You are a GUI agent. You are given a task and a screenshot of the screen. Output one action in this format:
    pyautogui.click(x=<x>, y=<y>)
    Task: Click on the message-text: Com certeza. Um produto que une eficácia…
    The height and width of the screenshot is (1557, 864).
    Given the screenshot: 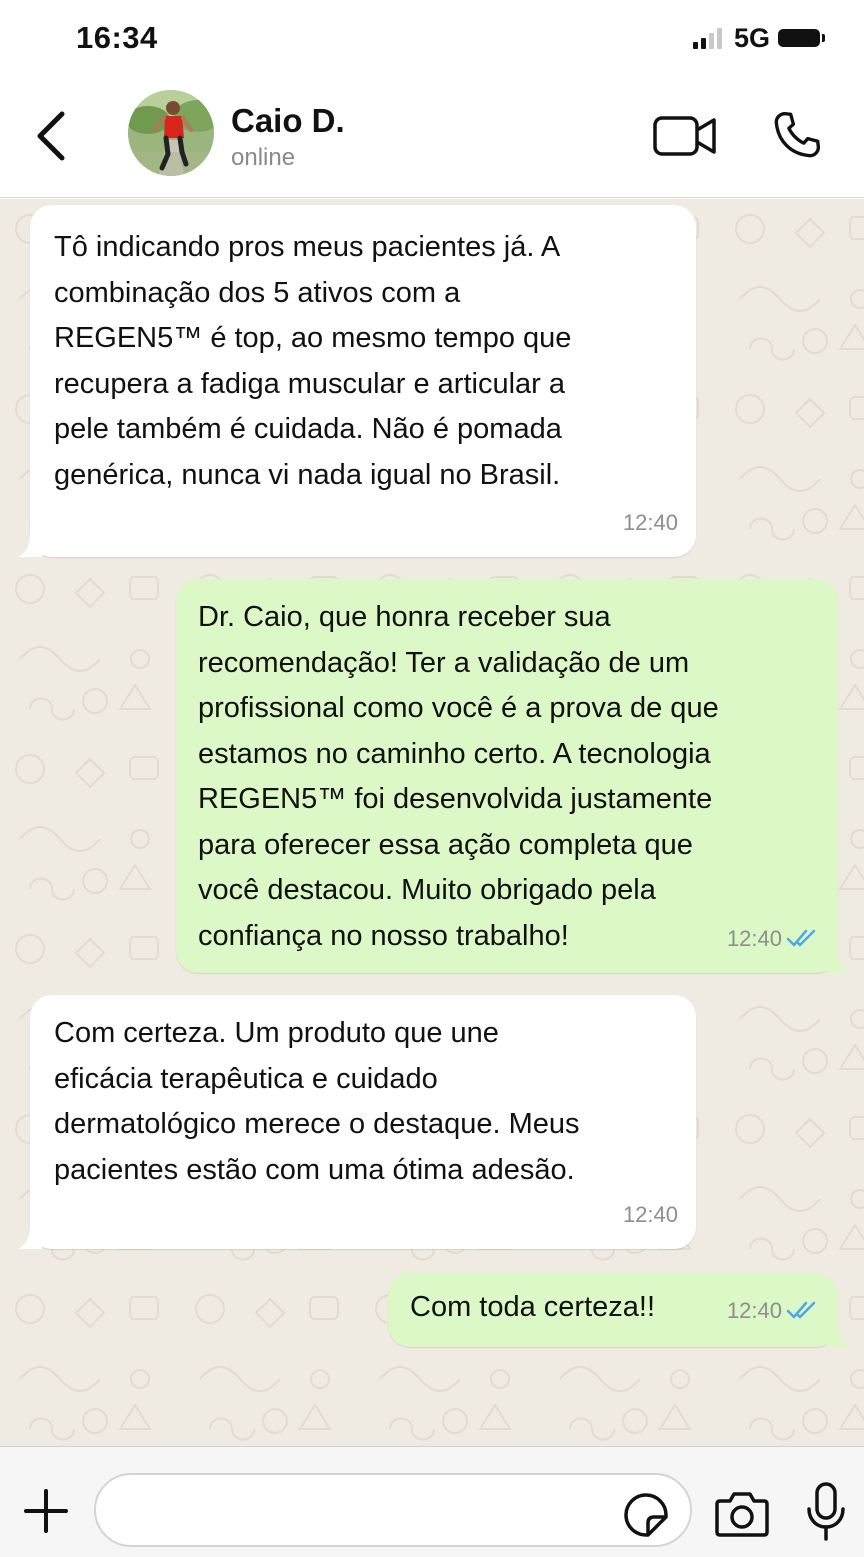 What is the action you would take?
    pyautogui.click(x=317, y=1101)
    